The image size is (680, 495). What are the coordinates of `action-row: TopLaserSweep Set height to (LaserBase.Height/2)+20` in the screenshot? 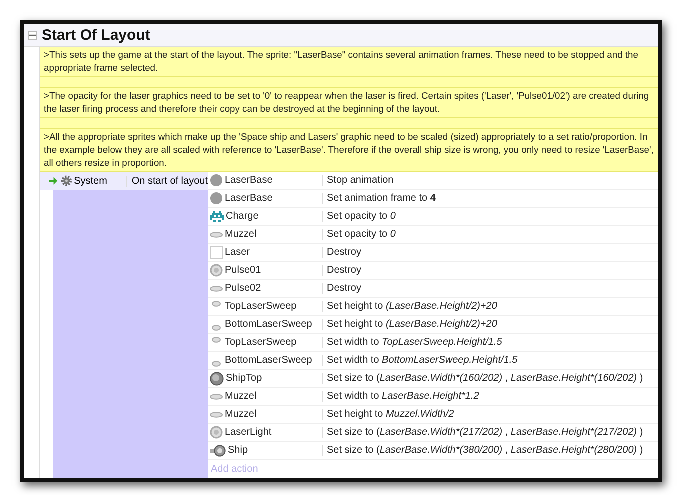 It's located at (433, 307).